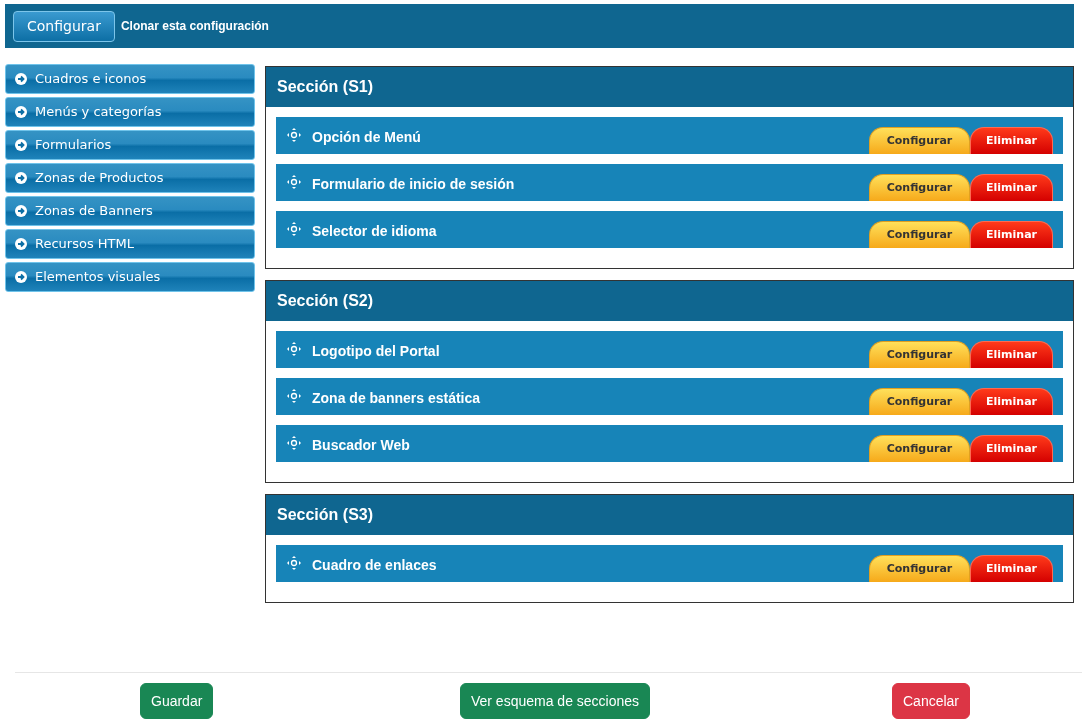 The image size is (1082, 724). I want to click on sidebar-item: Recursos HTML, so click(130, 244).